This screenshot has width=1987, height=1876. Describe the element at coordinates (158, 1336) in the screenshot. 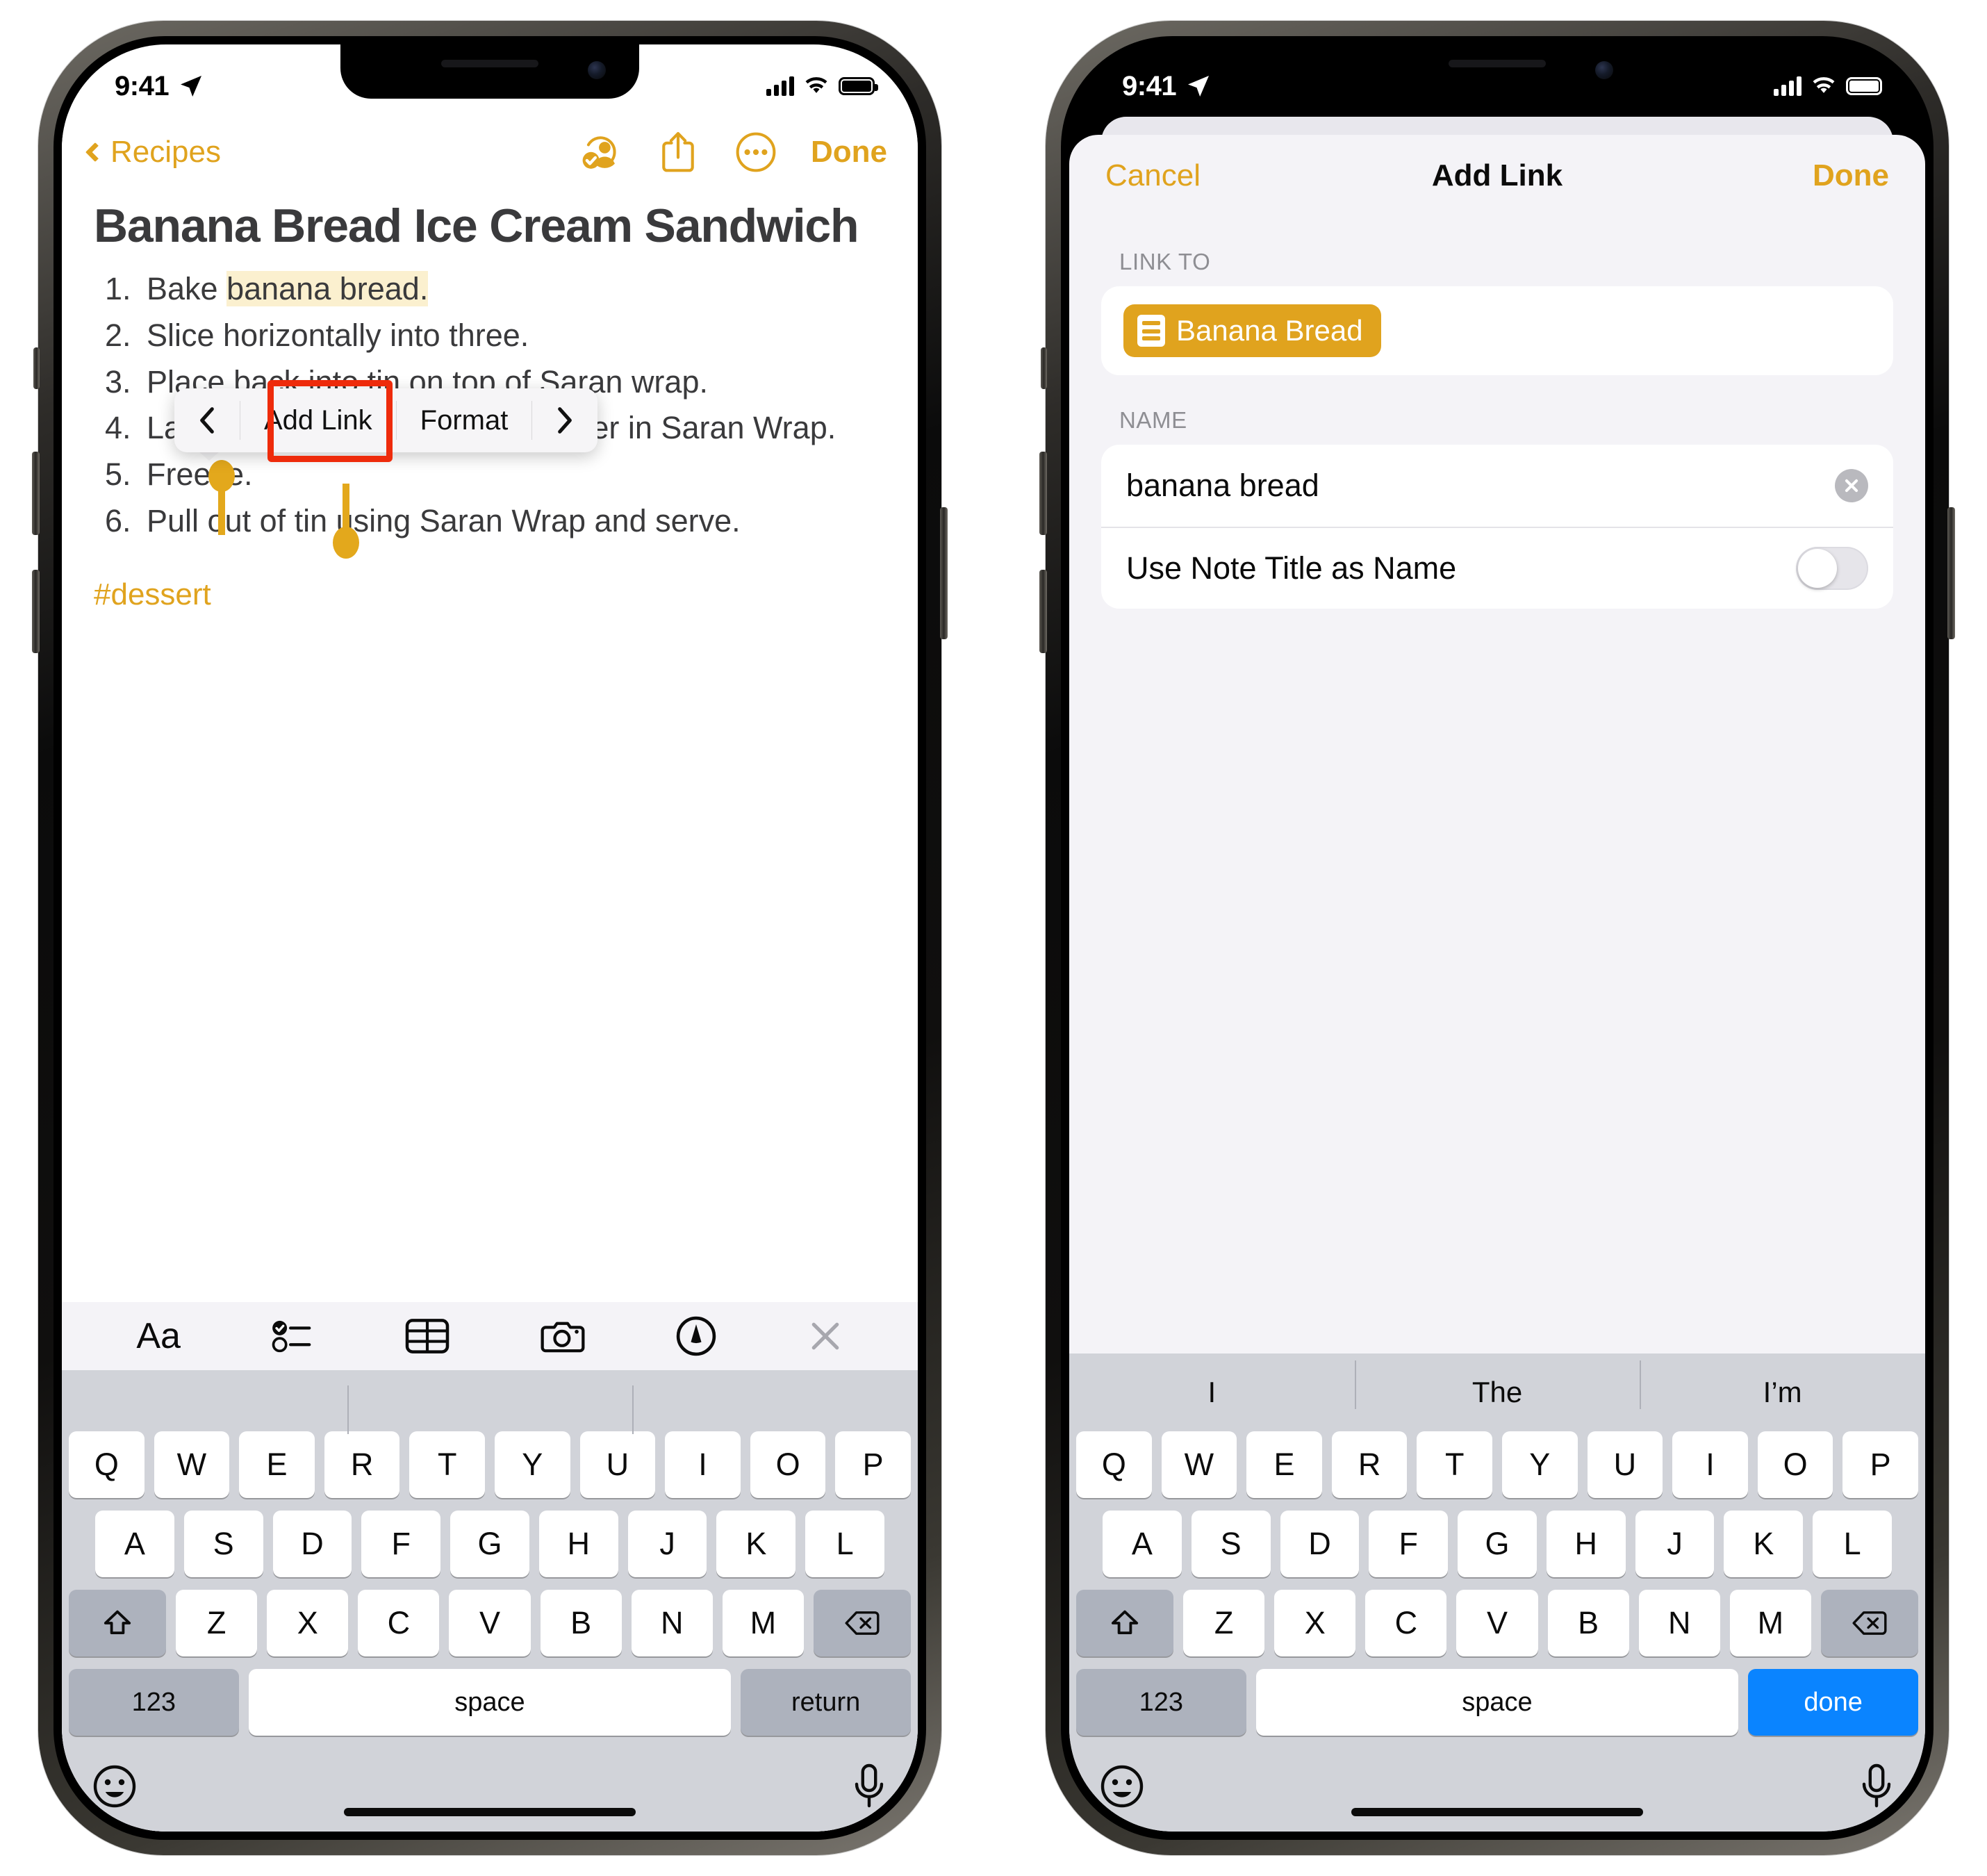

I see `text-format-icon: Aa` at that location.